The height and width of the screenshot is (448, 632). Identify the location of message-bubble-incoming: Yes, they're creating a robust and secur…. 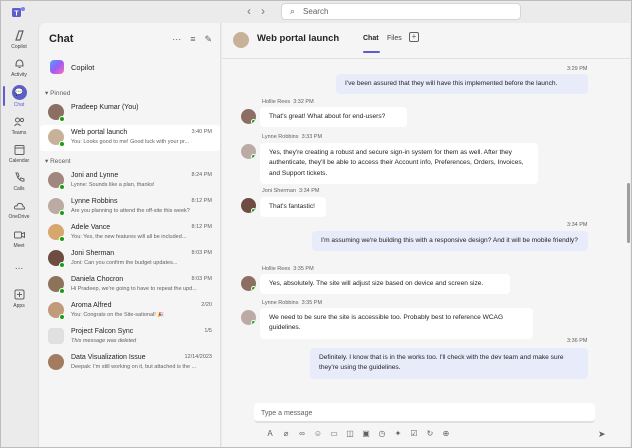
(399, 163).